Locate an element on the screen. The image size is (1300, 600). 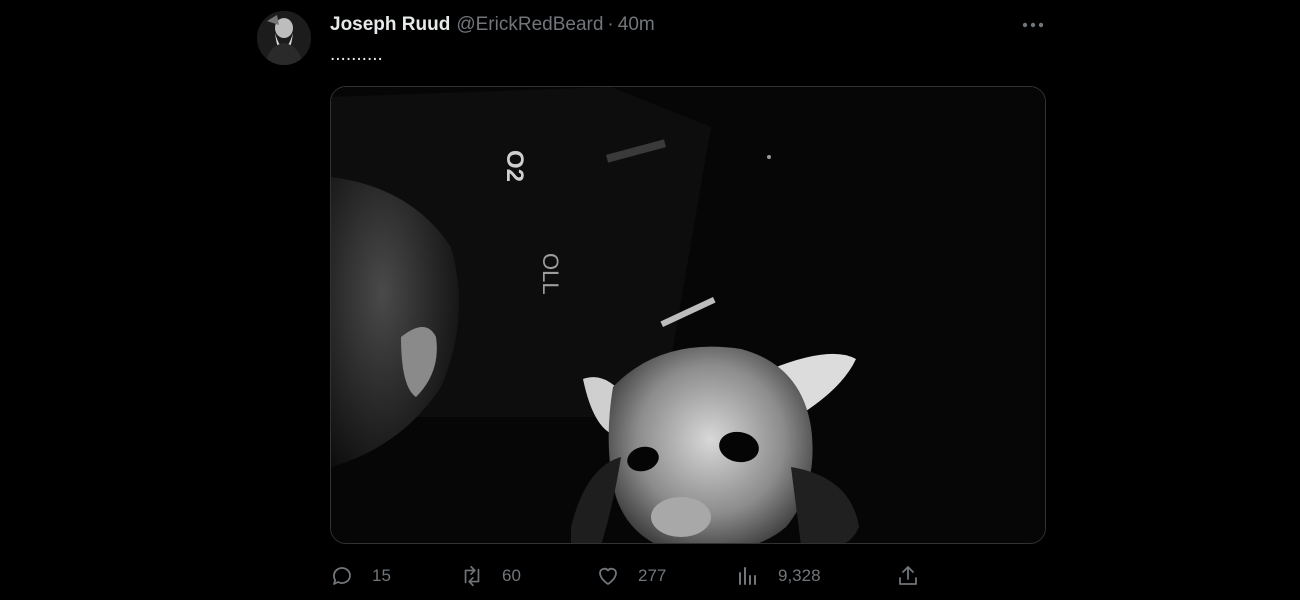
share-icon is located at coordinates (908, 576).